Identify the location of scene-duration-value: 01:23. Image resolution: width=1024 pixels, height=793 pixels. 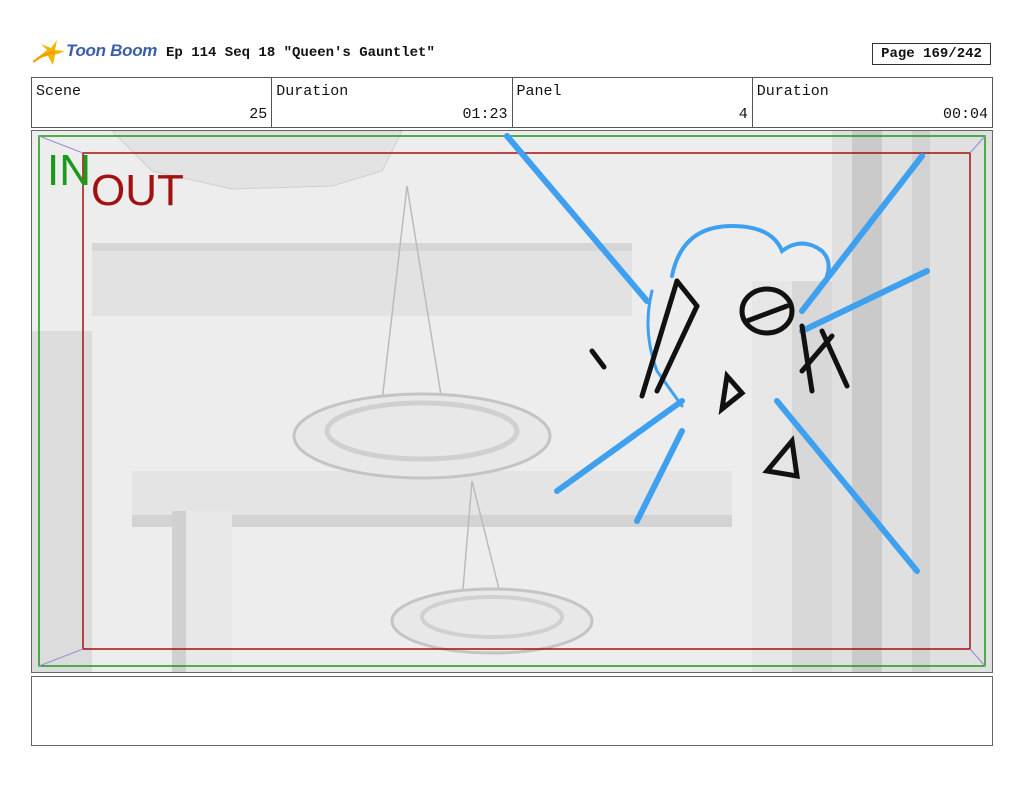
(485, 114).